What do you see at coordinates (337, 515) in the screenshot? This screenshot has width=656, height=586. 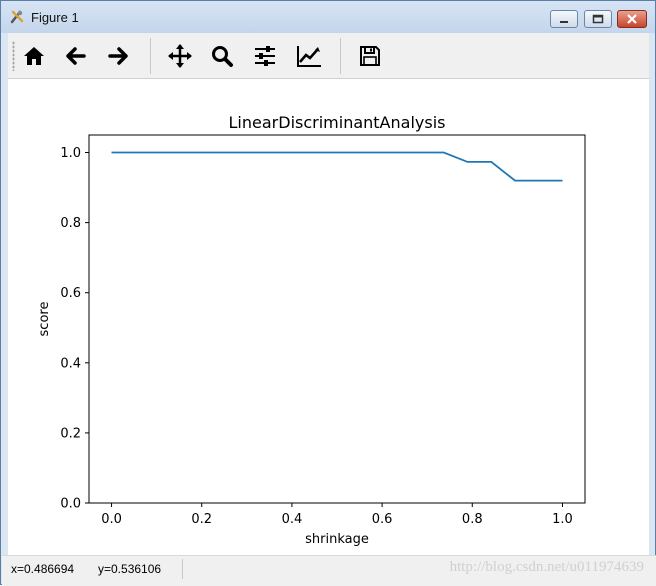 I see `x-axis: 0.0 0.2 0.4 0.6 0.8 1.0` at bounding box center [337, 515].